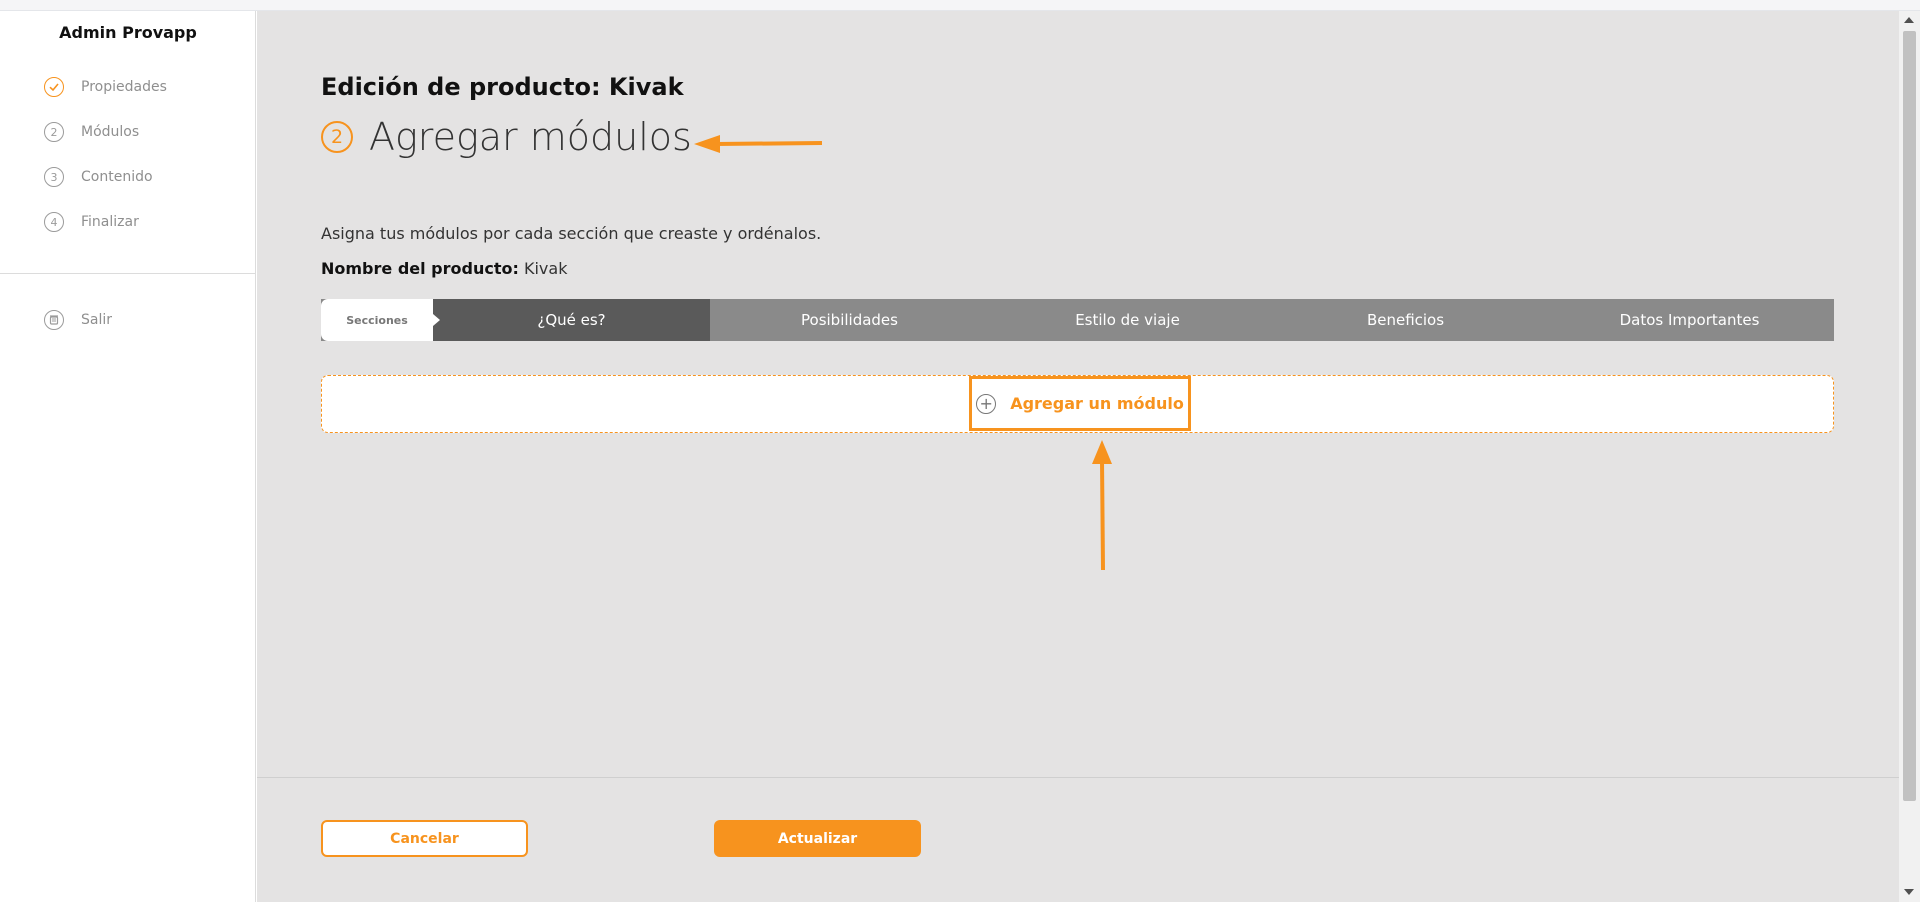 The height and width of the screenshot is (902, 1920). What do you see at coordinates (1909, 892) in the screenshot?
I see `scroll-down-icon` at bounding box center [1909, 892].